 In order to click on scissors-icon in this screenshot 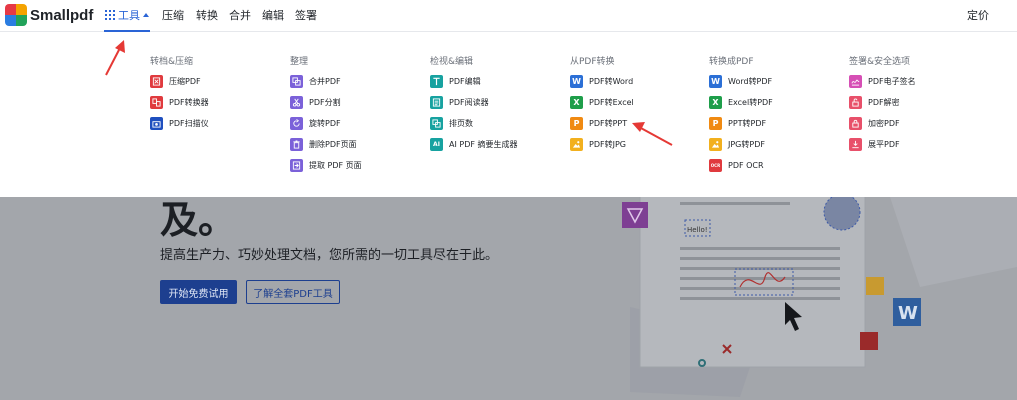, I will do `click(296, 102)`.